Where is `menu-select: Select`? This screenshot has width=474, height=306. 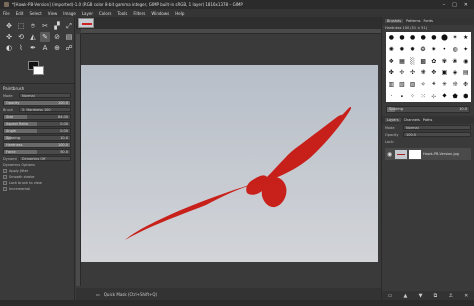
menu-select: Select is located at coordinates (35, 13).